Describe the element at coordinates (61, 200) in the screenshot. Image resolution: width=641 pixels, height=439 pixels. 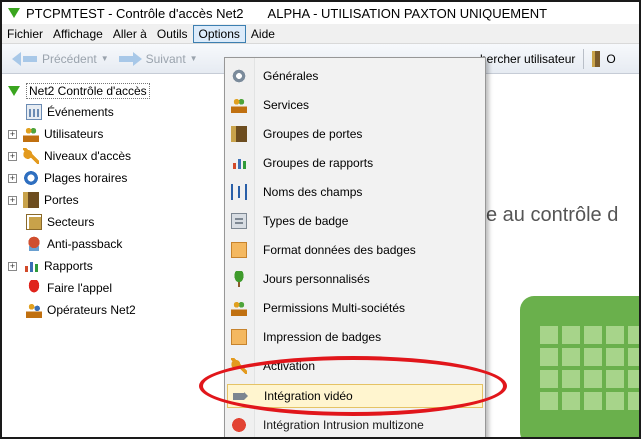
I see `tree-item-label: Portes` at that location.